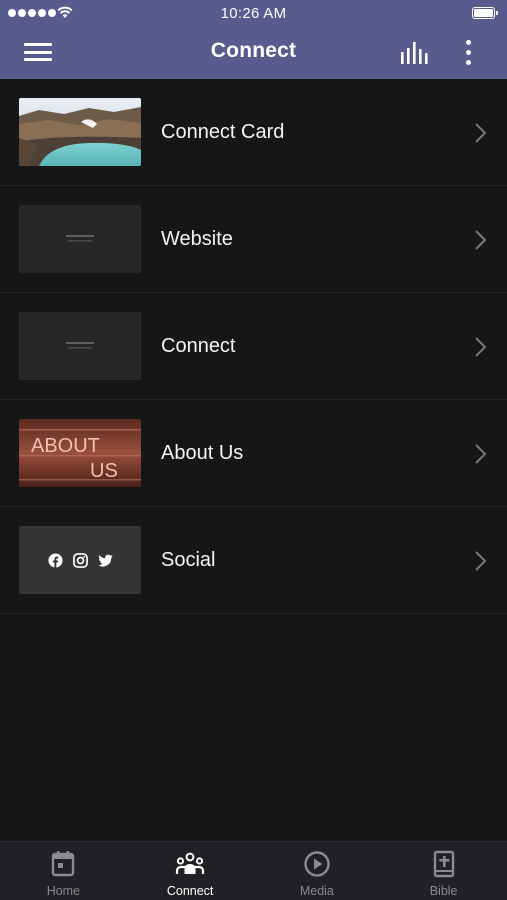 This screenshot has height=900, width=507. Describe the element at coordinates (253, 560) in the screenshot. I see `list-item-social: Social` at that location.